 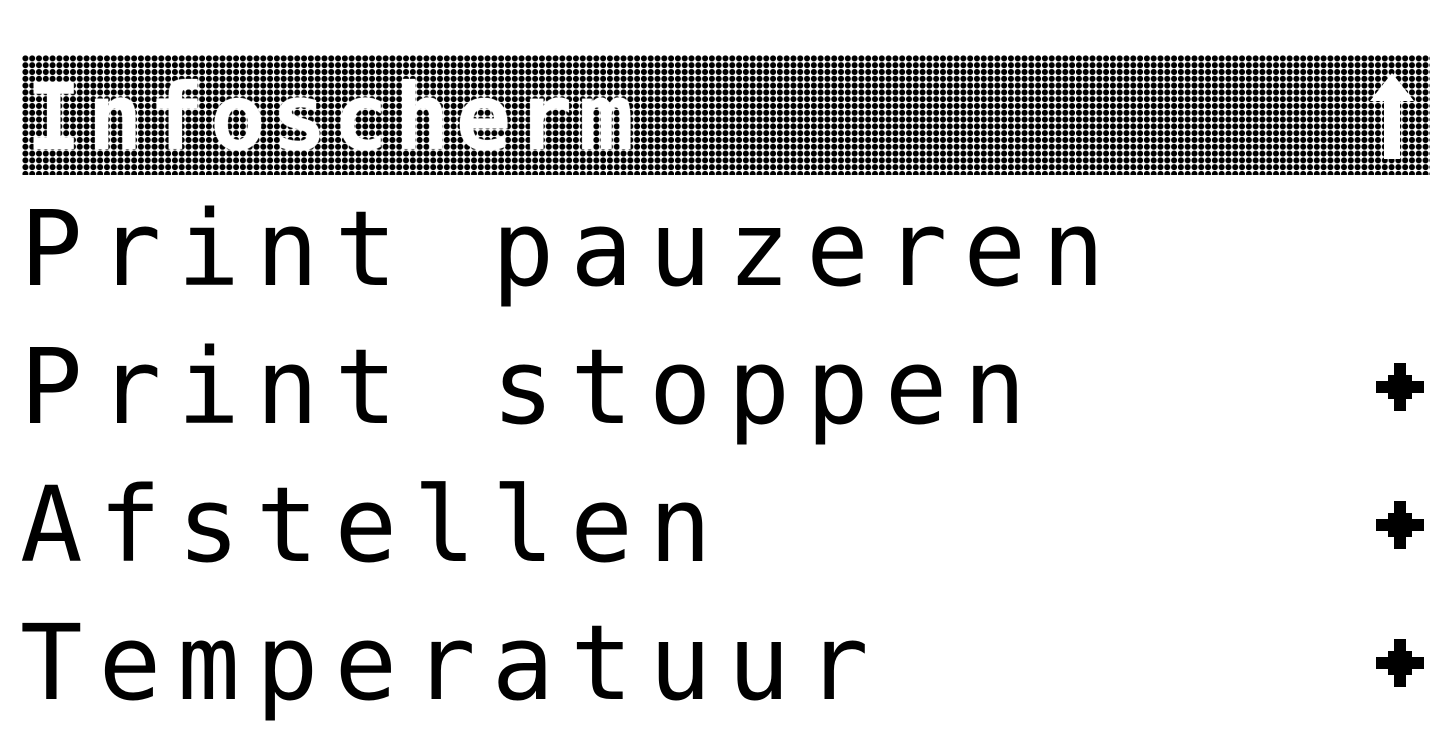 I want to click on menu-item-label: Print stoppen, so click(x=531, y=387).